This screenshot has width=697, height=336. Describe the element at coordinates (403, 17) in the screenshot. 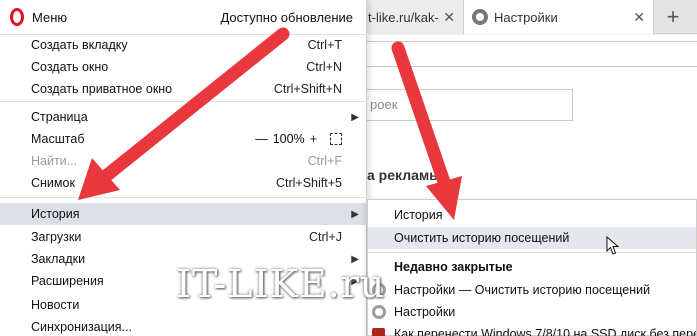

I see `tab-article-title: t-like.ru/kak-` at that location.